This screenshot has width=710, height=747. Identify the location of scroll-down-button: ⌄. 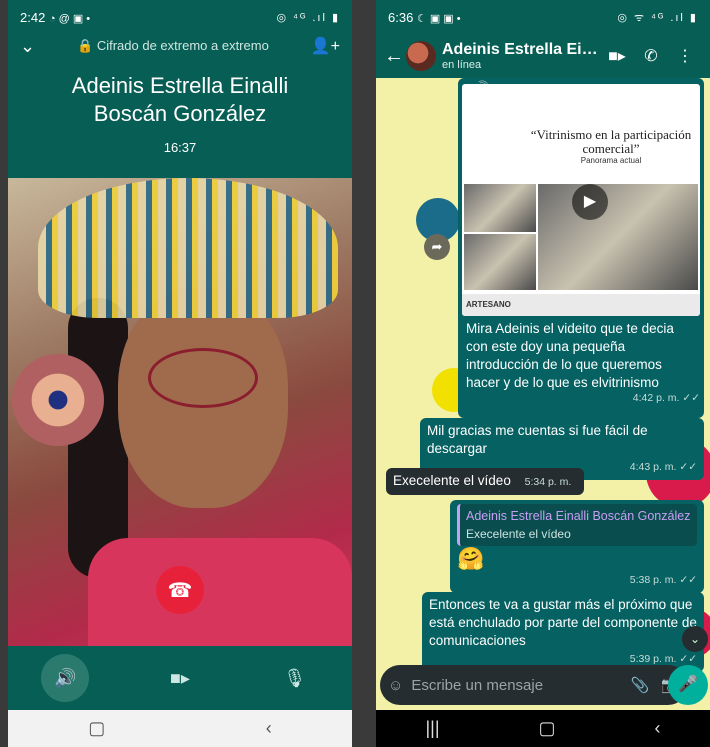
(695, 639).